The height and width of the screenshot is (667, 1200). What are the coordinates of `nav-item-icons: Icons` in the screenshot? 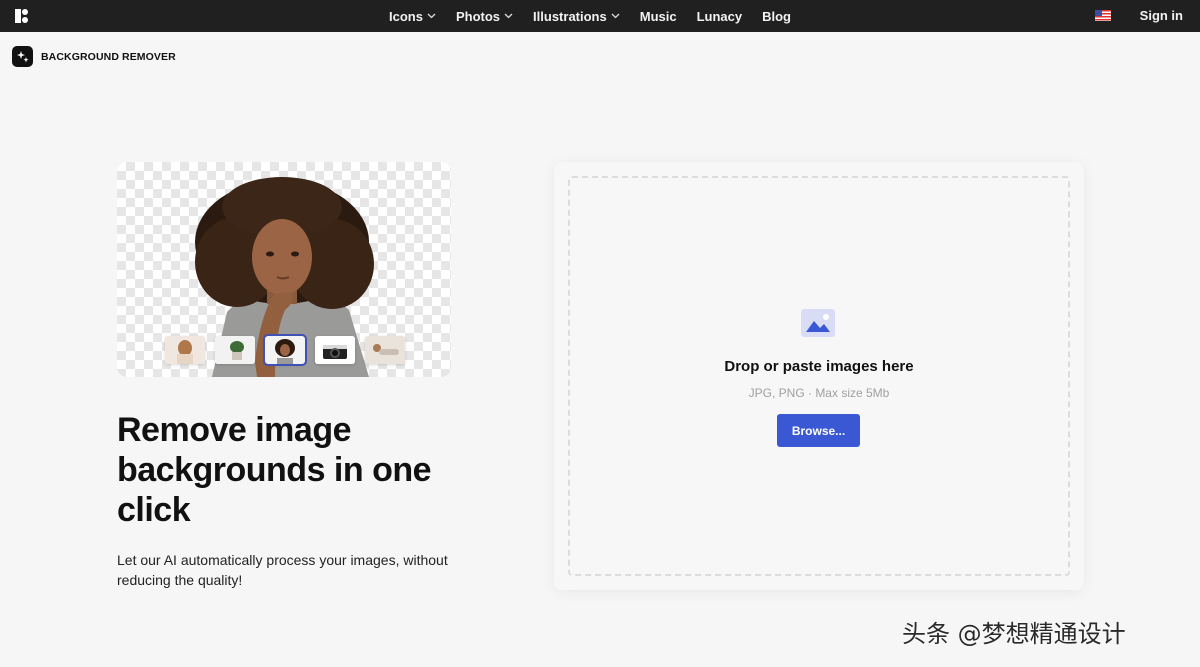 It's located at (412, 16).